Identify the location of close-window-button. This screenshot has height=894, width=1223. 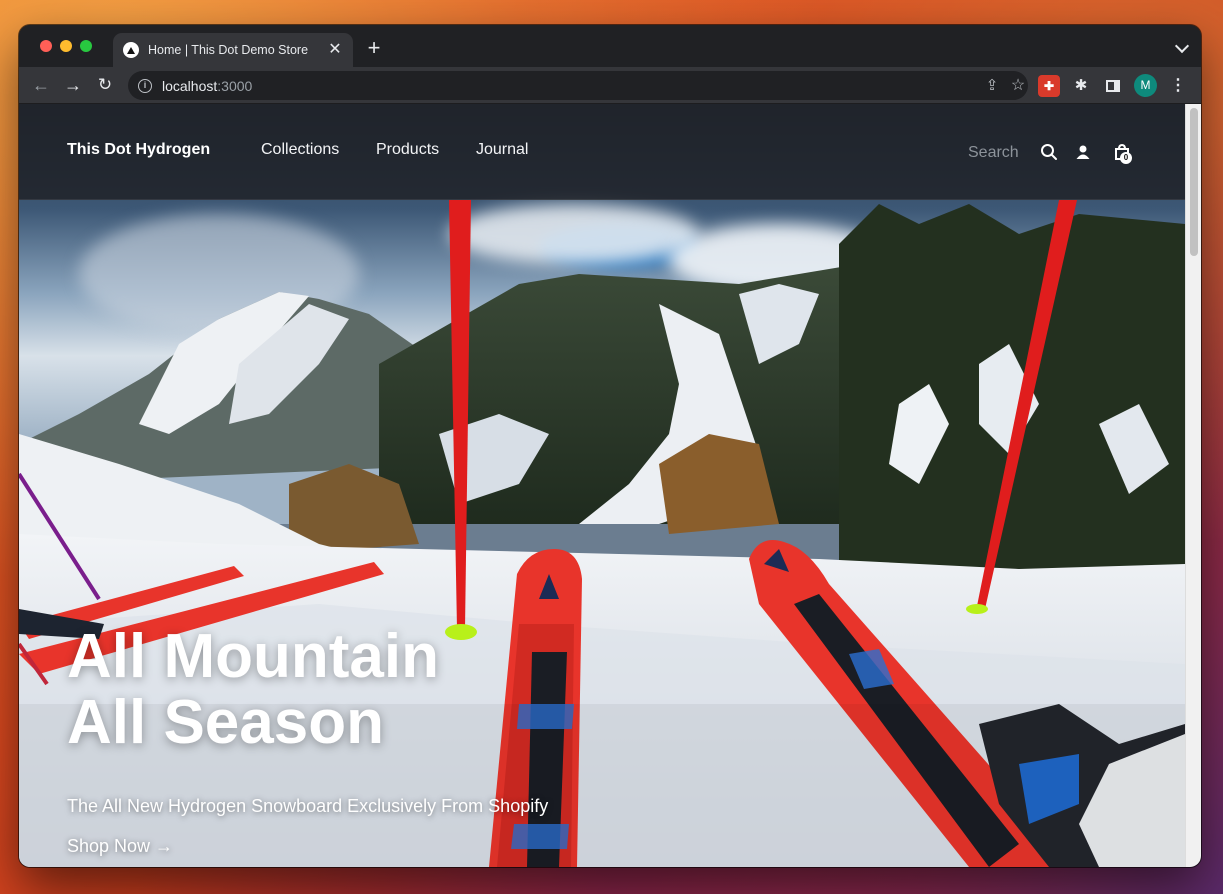
(46, 46).